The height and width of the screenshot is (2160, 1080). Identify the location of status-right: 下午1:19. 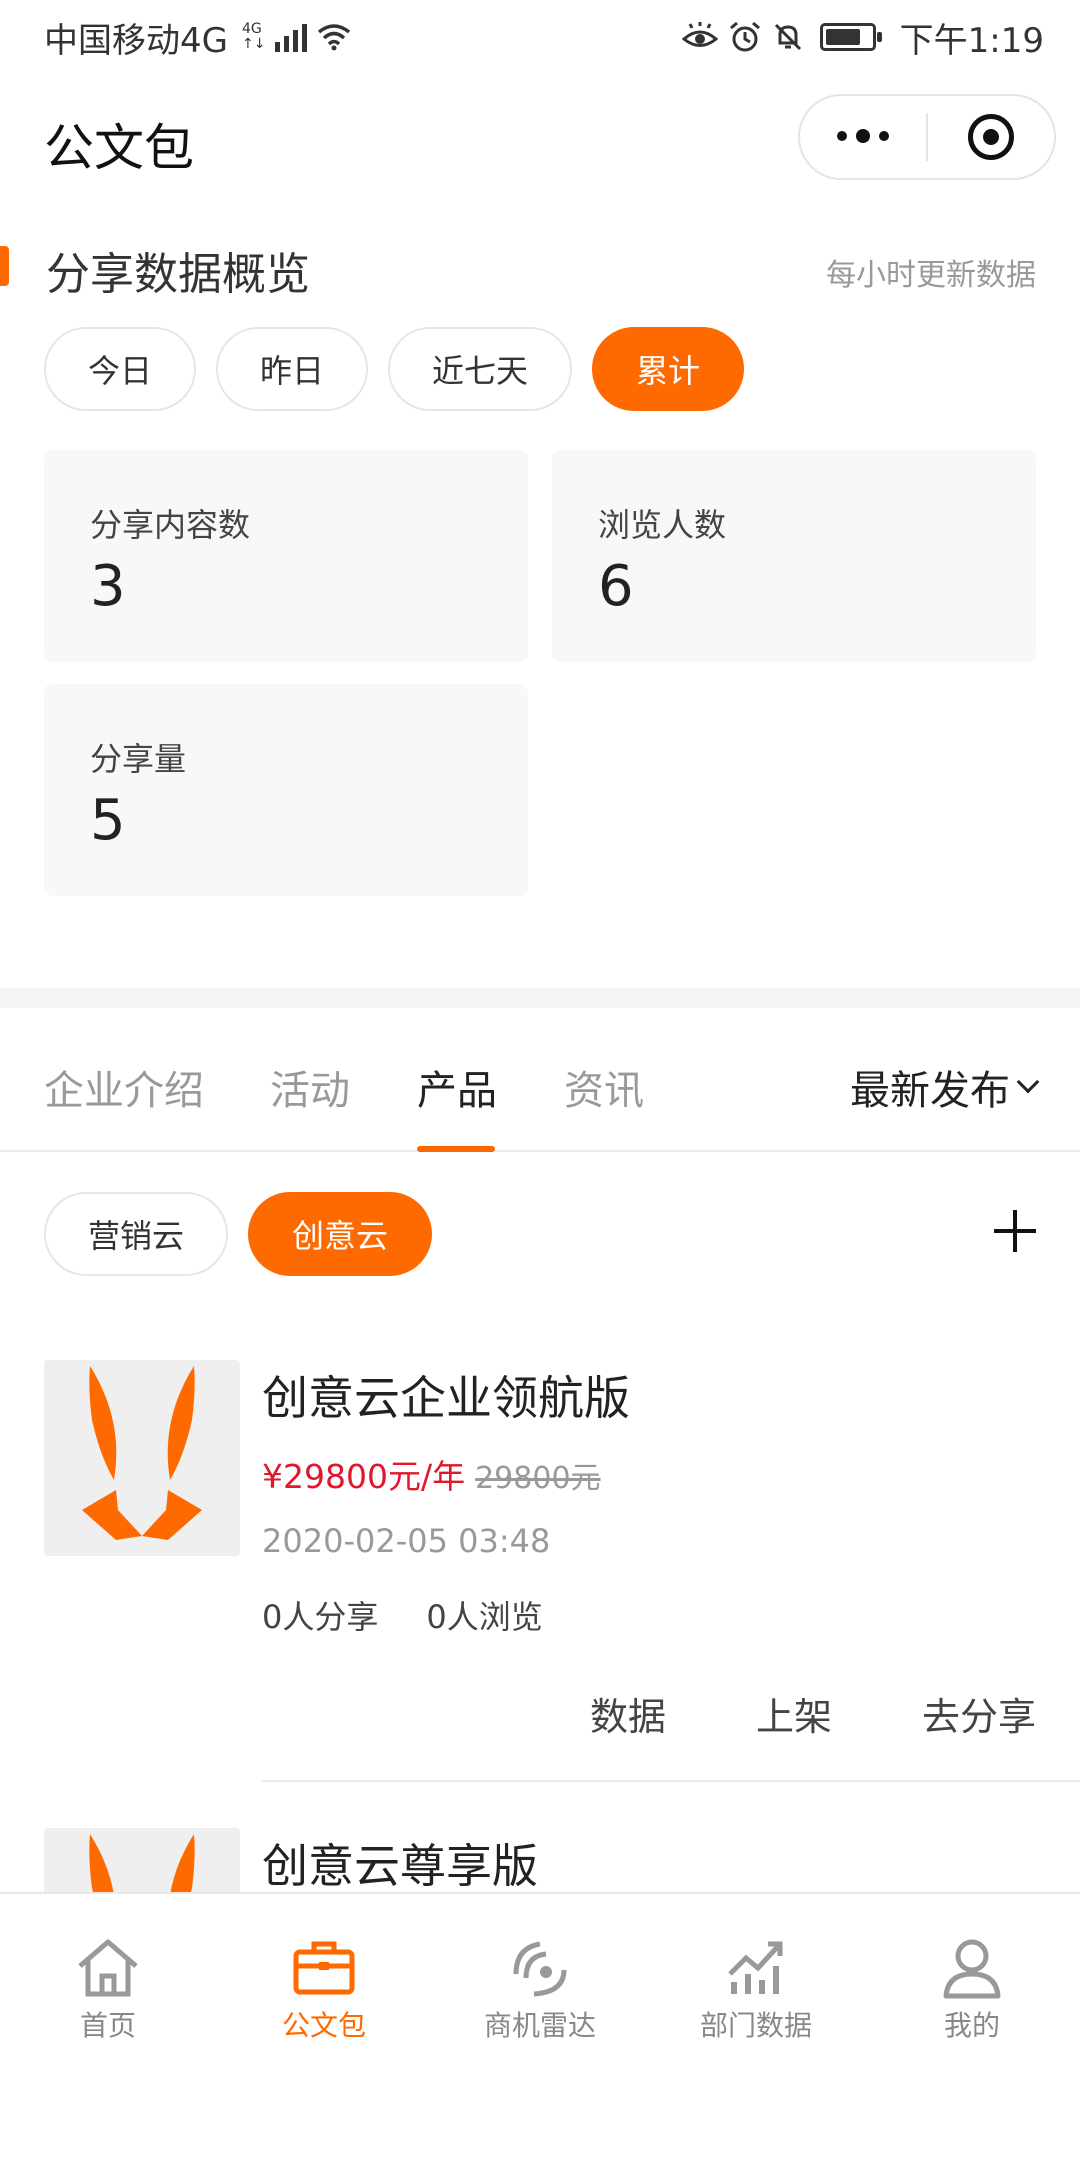
(862, 37).